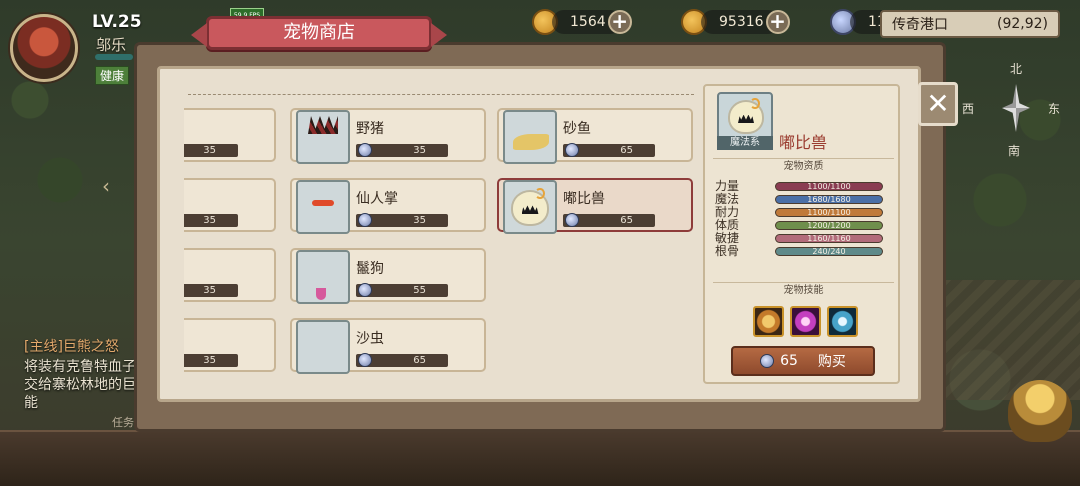 Image resolution: width=1080 pixels, height=486 pixels. Describe the element at coordinates (323, 137) in the screenshot. I see `pet-boar-icon` at that location.